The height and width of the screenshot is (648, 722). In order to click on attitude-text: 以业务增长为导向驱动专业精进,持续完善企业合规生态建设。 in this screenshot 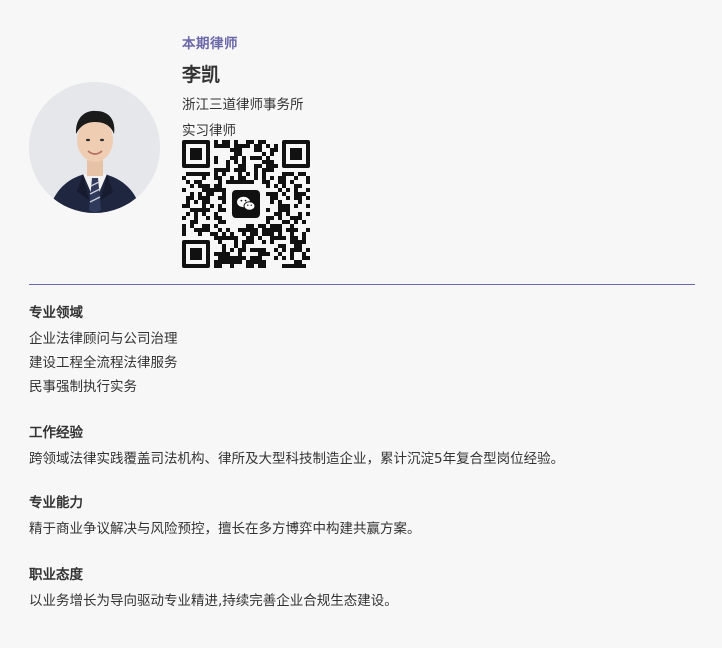, I will do `click(213, 601)`.